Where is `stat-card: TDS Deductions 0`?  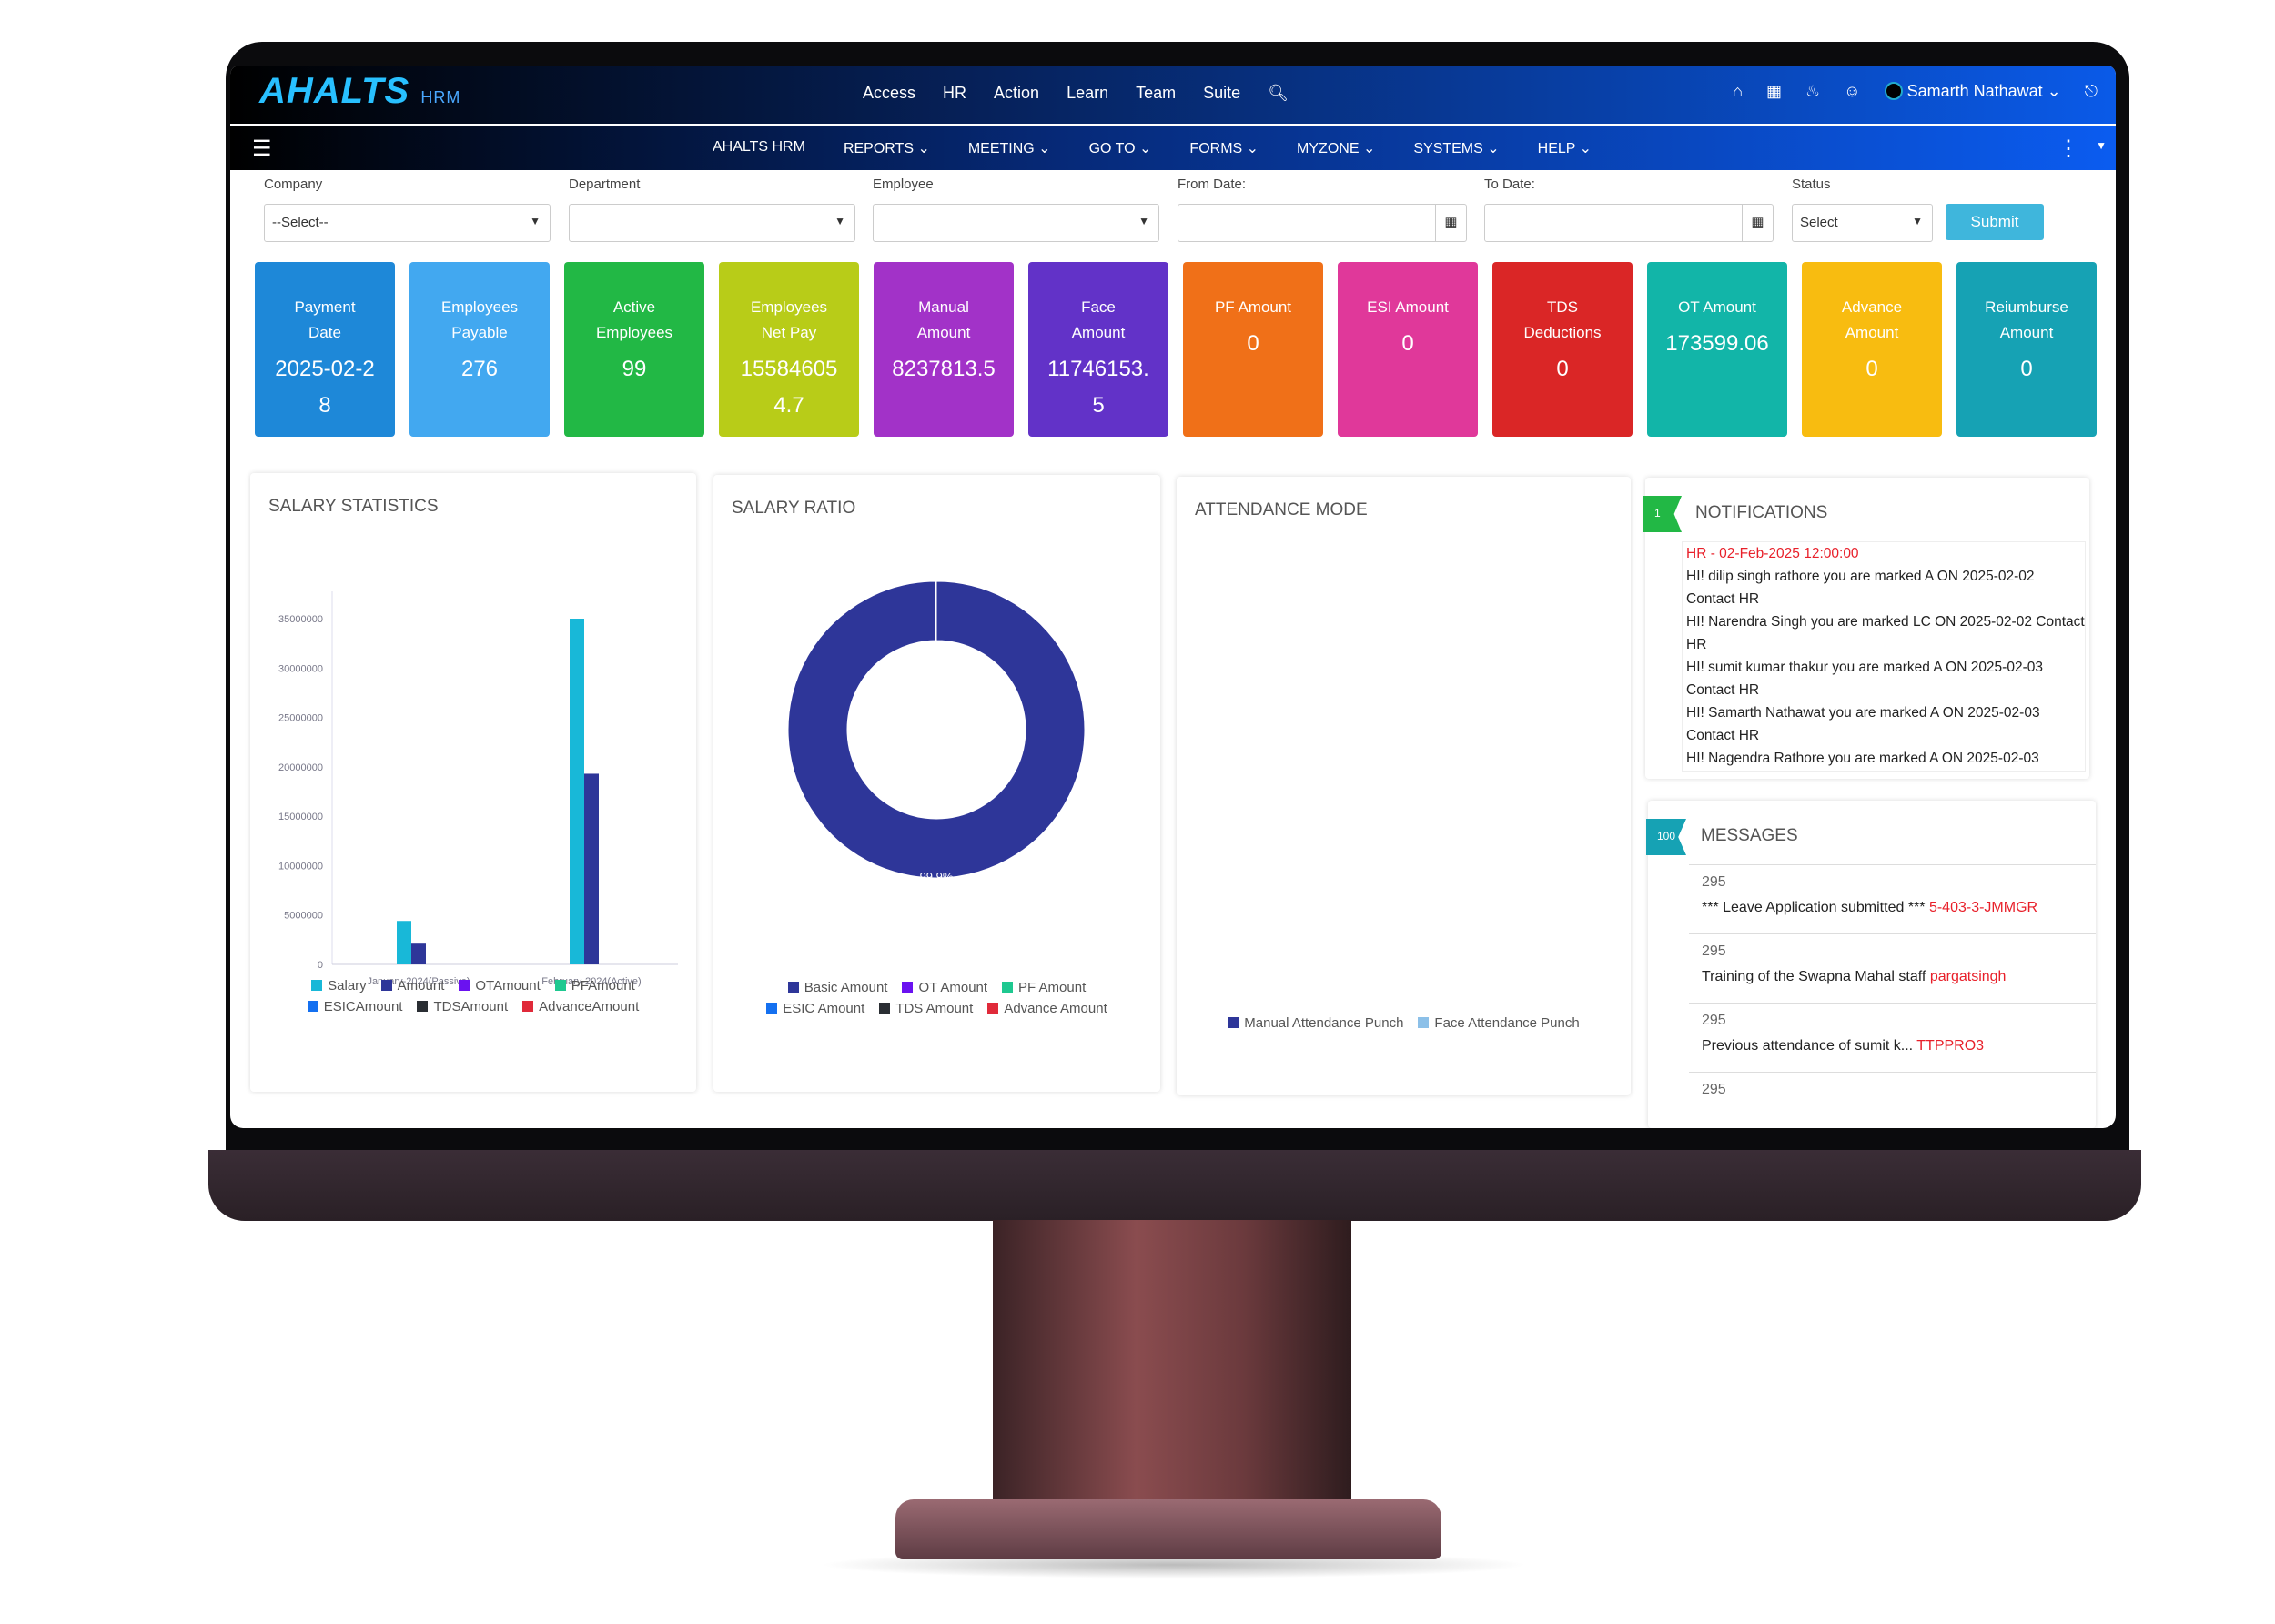 stat-card: TDS Deductions 0 is located at coordinates (1563, 349).